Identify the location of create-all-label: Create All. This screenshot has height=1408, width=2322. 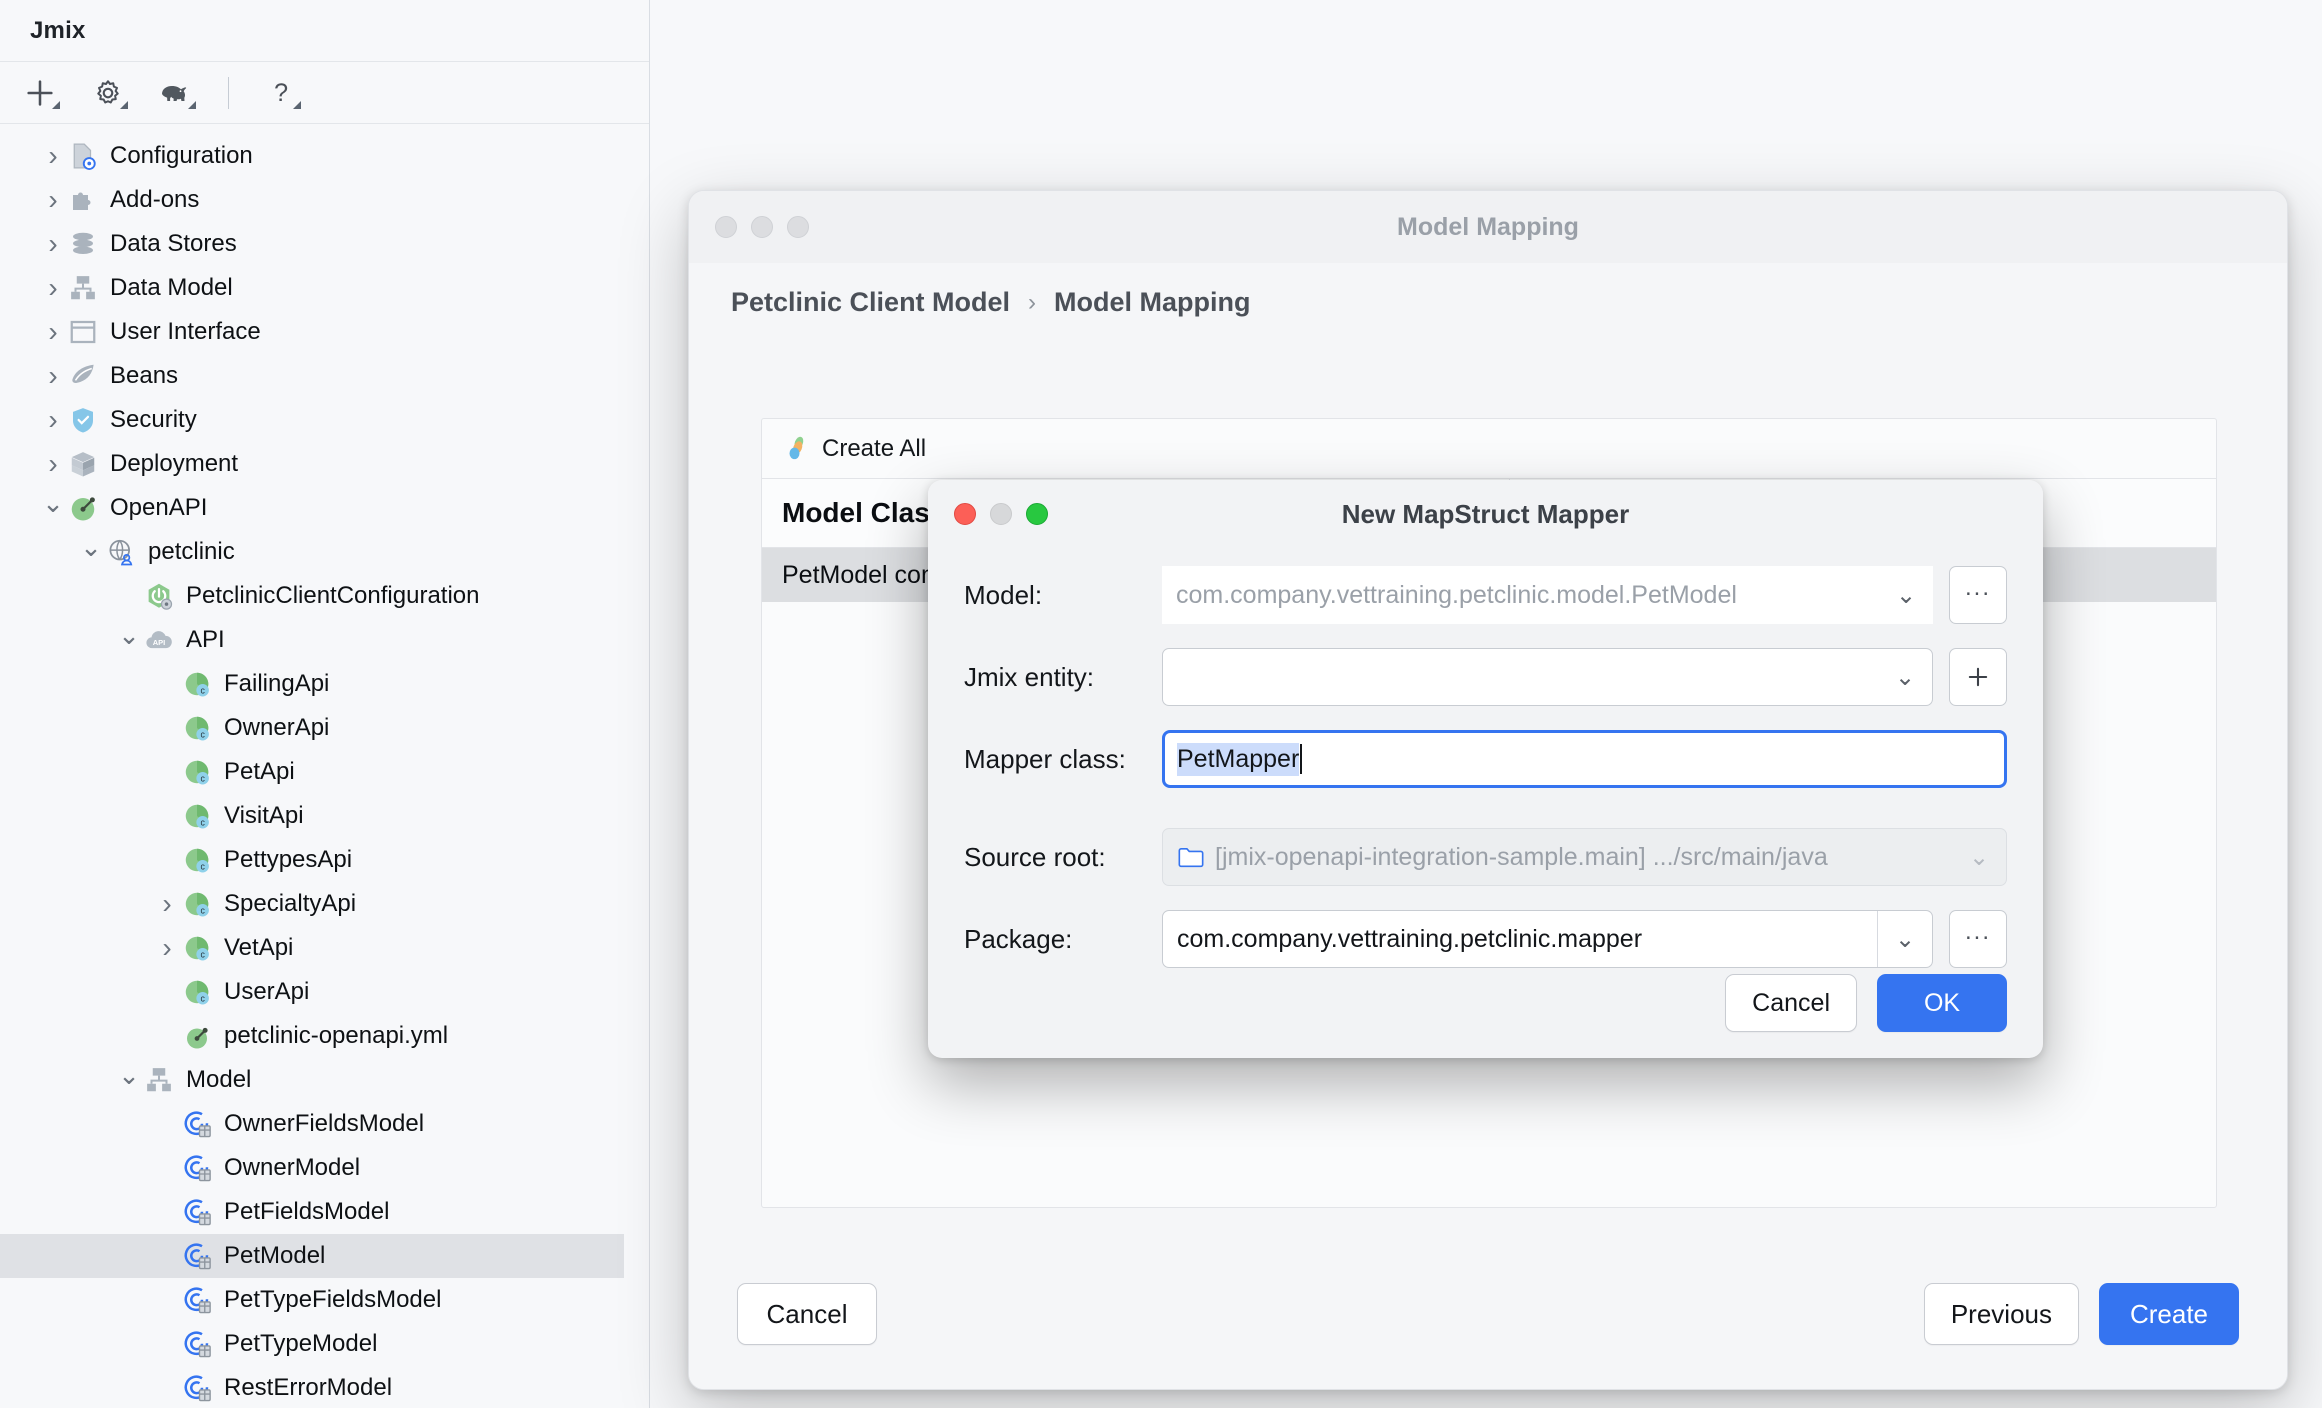
(874, 449).